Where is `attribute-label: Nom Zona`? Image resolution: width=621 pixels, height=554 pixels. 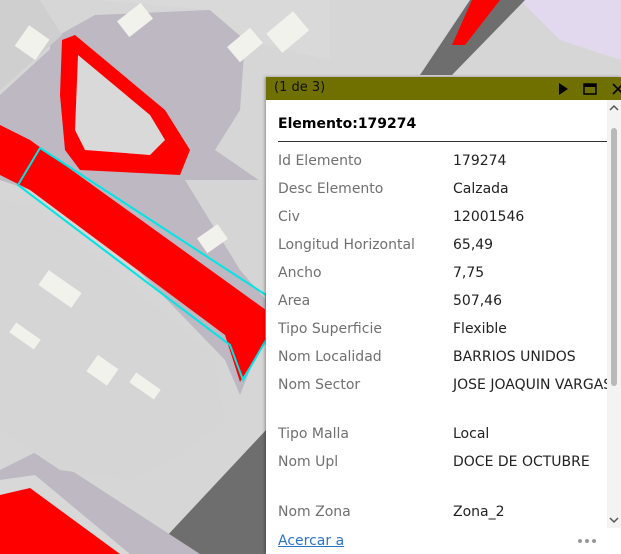 attribute-label: Nom Zona is located at coordinates (314, 512).